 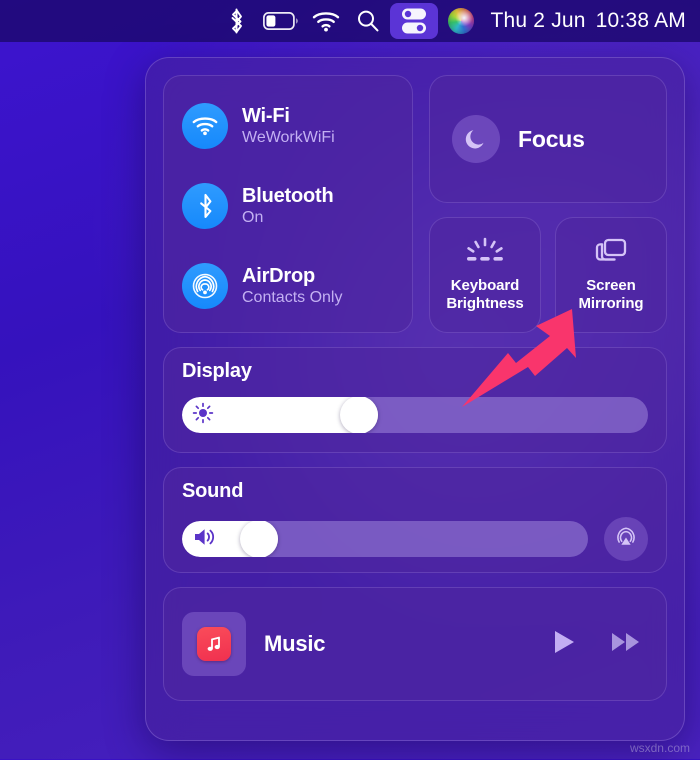 I want to click on next-button, so click(x=626, y=644).